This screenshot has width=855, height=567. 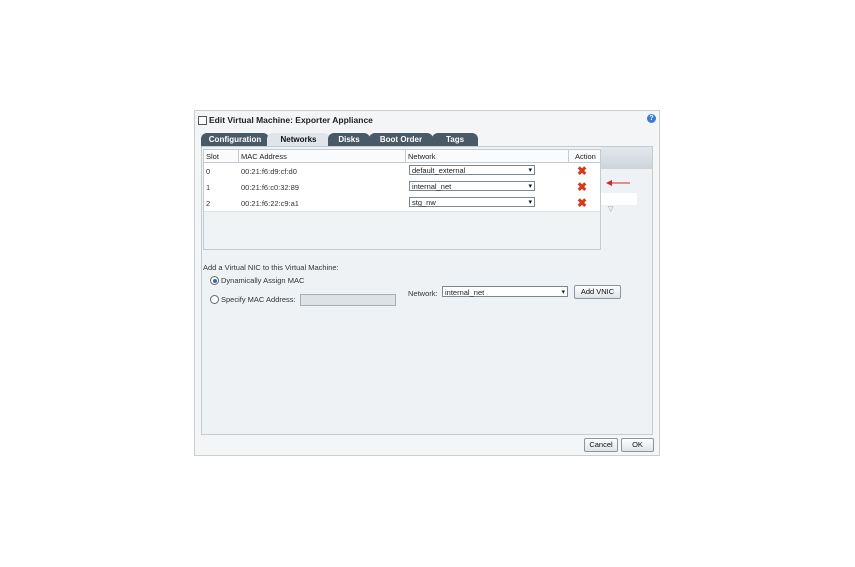 What do you see at coordinates (263, 280) in the screenshot?
I see `dynamic-mac-label: Dynamically Assign MAC` at bounding box center [263, 280].